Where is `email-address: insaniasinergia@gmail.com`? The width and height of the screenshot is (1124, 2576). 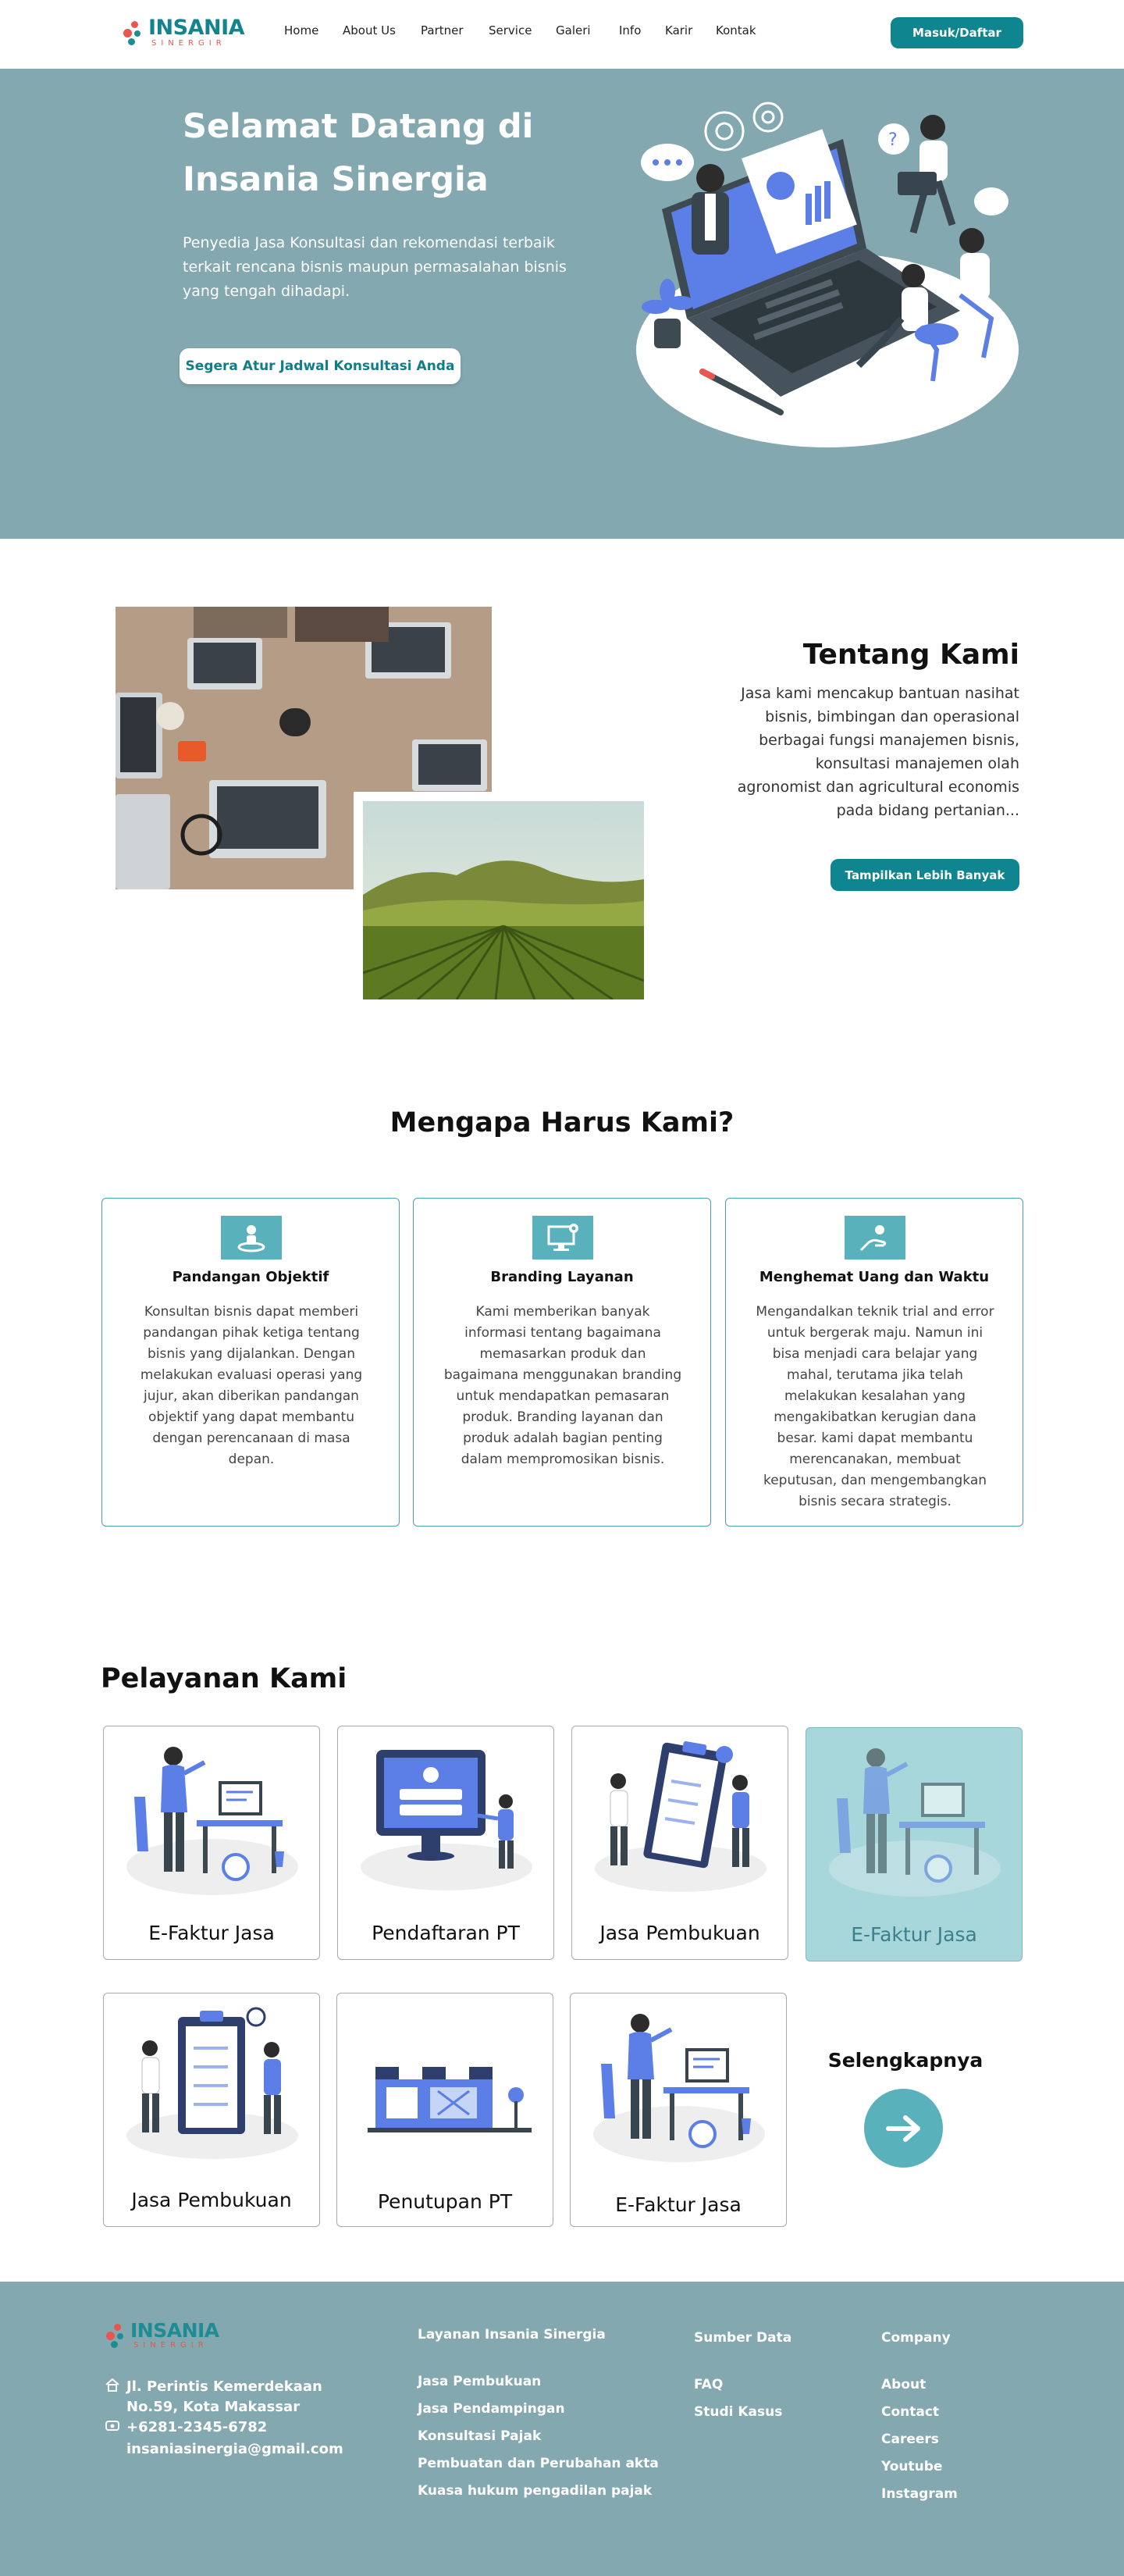
email-address: insaniasinergia@gmail.com is located at coordinates (235, 2449).